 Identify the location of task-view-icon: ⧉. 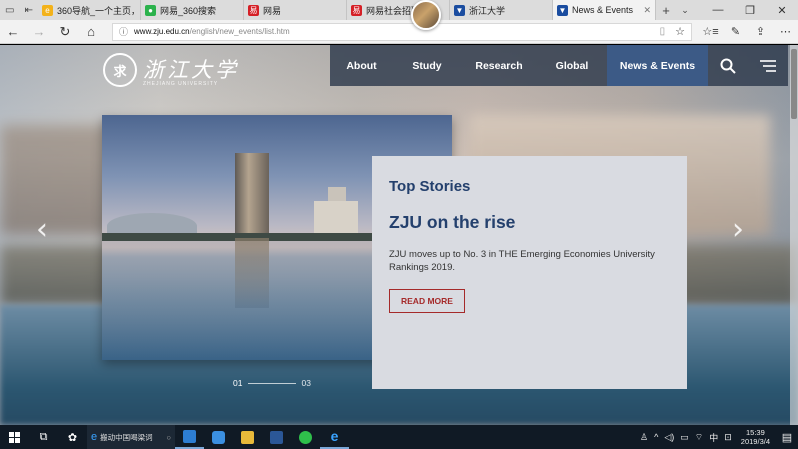
(43, 437).